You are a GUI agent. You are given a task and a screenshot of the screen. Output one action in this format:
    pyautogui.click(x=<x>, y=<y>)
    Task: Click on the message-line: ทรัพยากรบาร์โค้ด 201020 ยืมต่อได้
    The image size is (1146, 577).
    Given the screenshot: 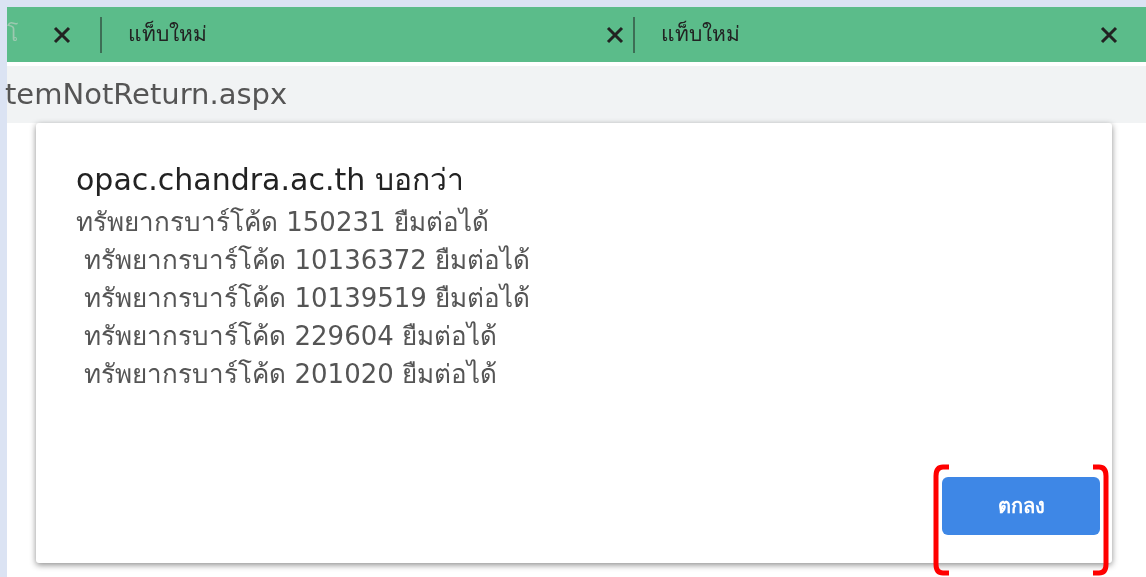 What is the action you would take?
    pyautogui.click(x=290, y=374)
    